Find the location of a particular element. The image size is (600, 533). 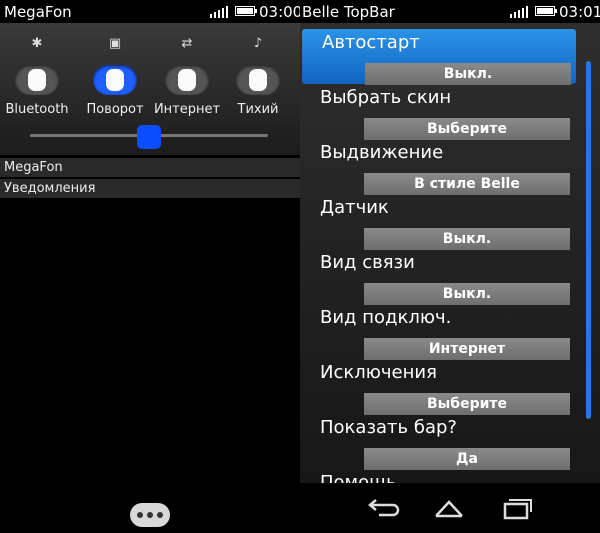

setting-label: Вид подключ. is located at coordinates (386, 317).